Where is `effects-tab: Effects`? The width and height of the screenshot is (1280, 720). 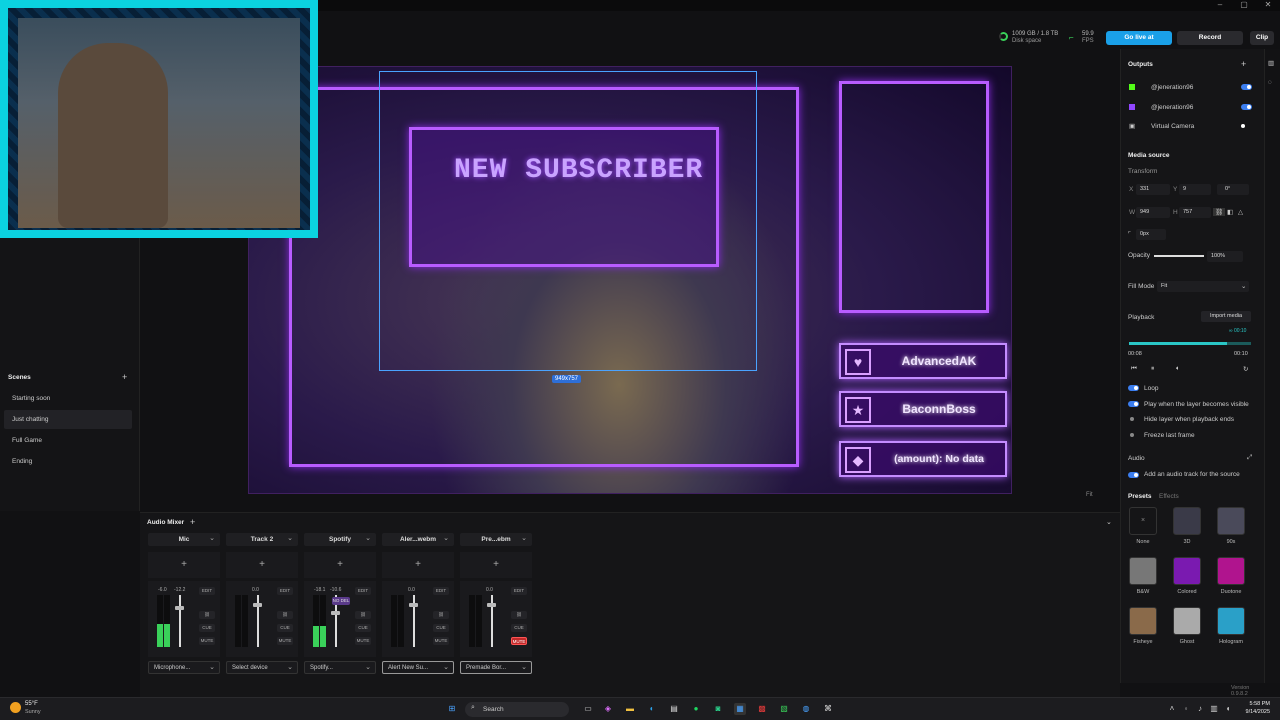 effects-tab: Effects is located at coordinates (1169, 496).